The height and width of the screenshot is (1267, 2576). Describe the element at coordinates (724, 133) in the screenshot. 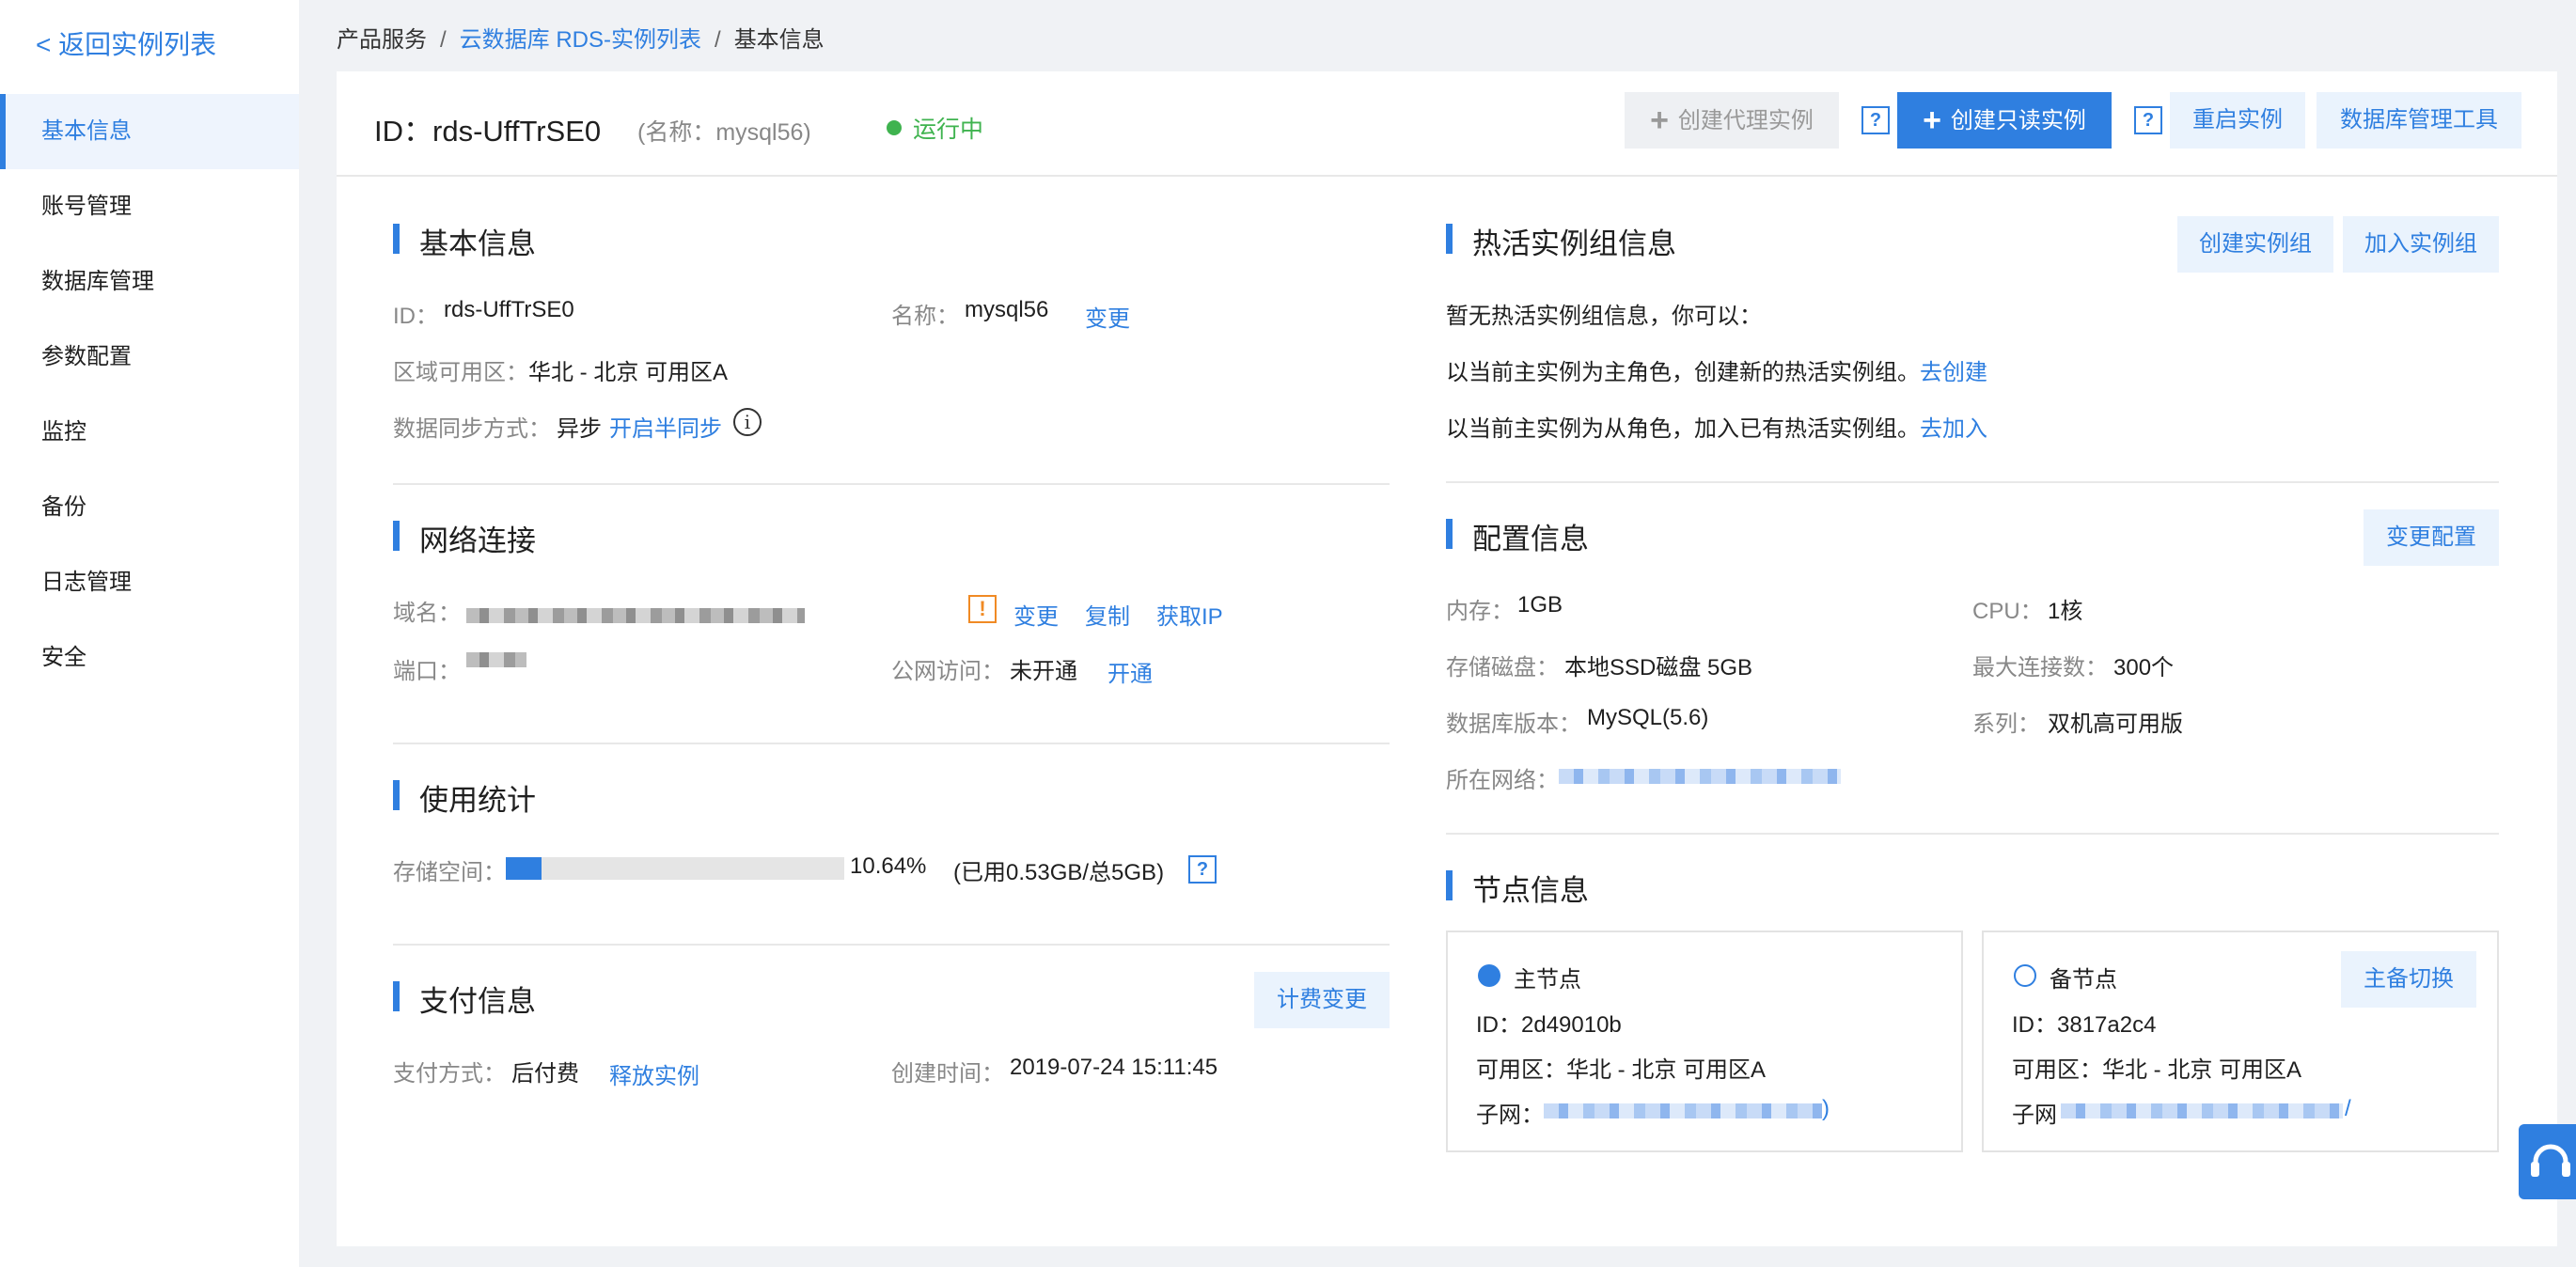

I see `instance-name: (名称：mysql56)` at that location.